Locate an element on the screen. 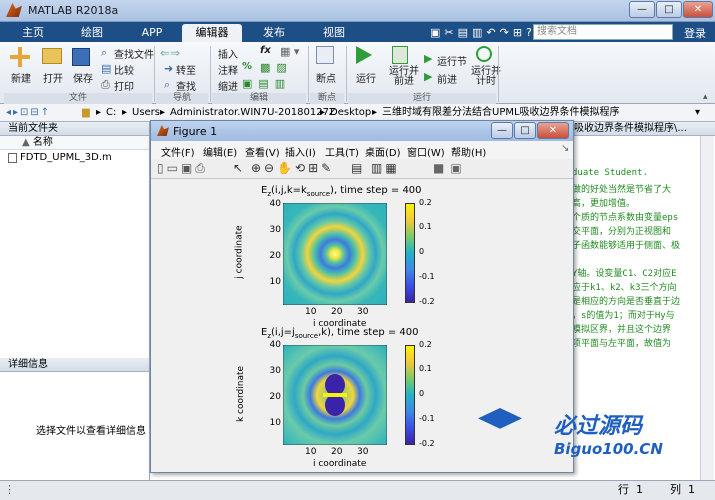 The width and height of the screenshot is (715, 500). percent-button: % is located at coordinates (247, 66).